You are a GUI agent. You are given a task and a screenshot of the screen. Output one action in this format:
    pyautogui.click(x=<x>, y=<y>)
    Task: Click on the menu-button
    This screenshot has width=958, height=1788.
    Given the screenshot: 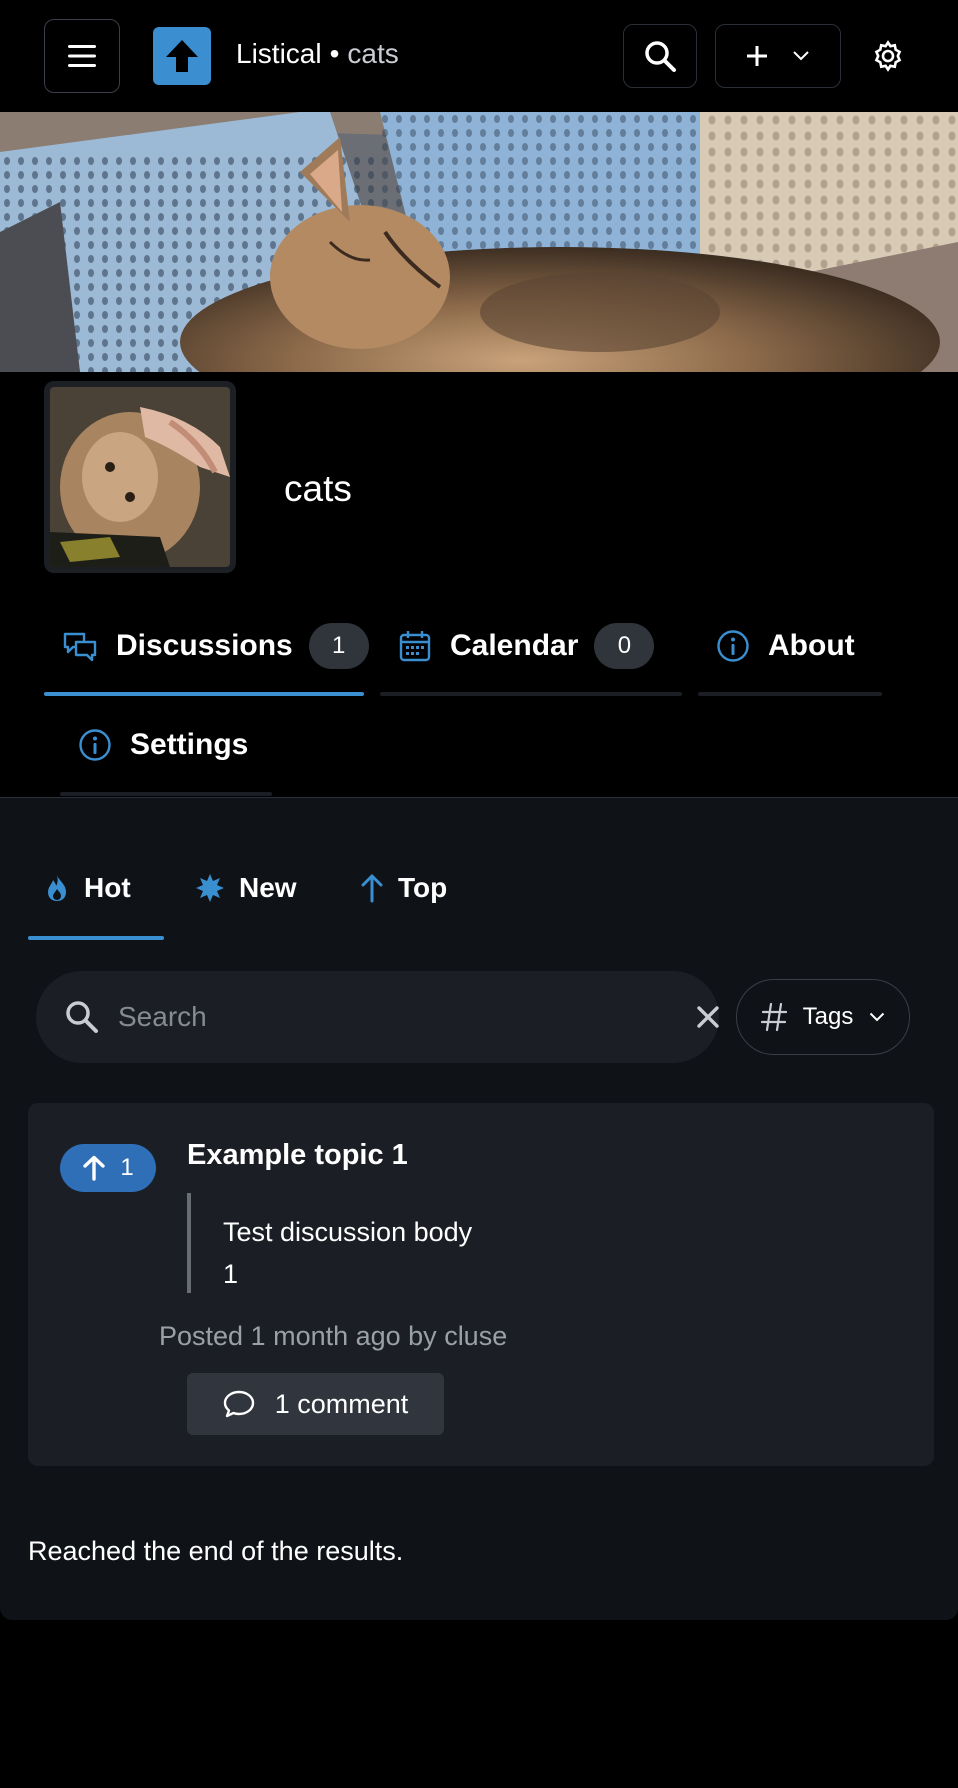 What is the action you would take?
    pyautogui.click(x=82, y=56)
    